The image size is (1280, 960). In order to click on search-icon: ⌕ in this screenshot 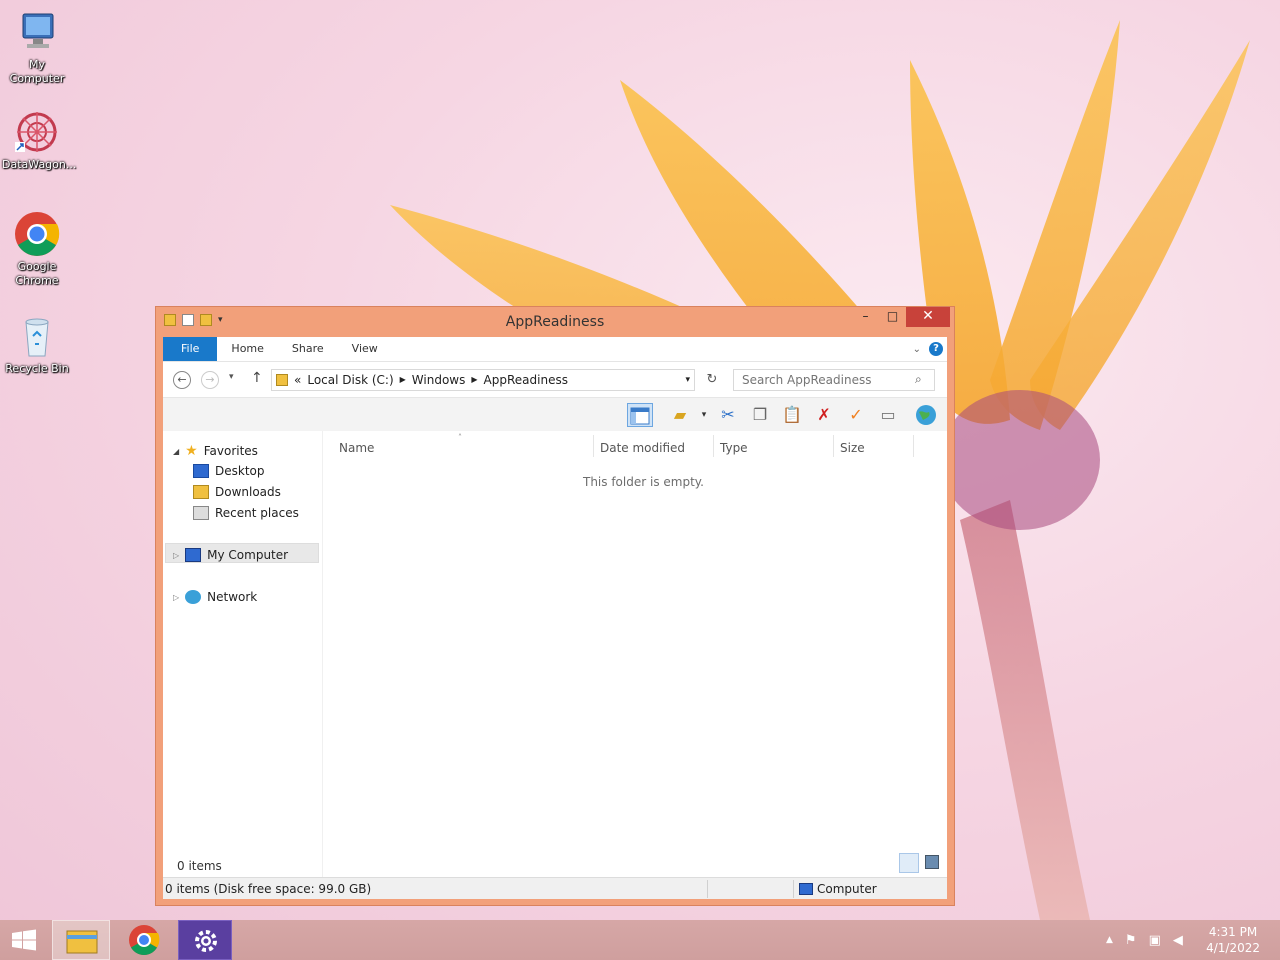, I will do `click(918, 379)`.